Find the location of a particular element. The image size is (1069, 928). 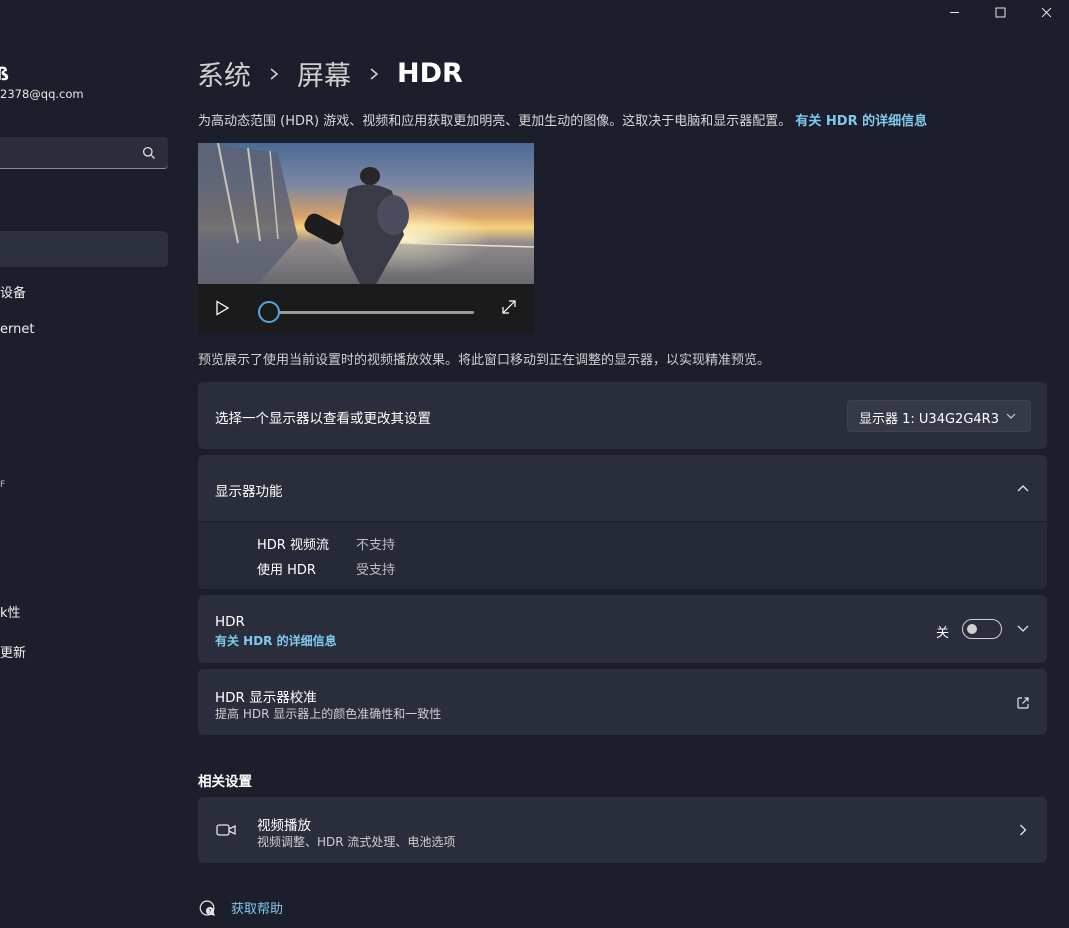

page-title: HDR is located at coordinates (430, 73).